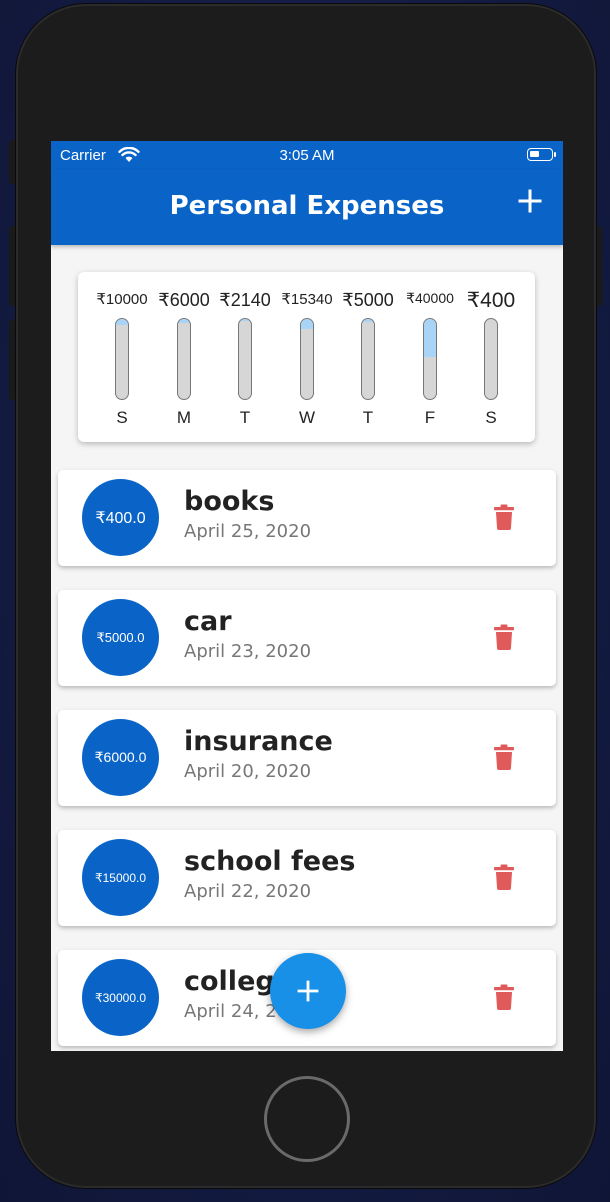  I want to click on chart-bar-1: ₹6000 M, so click(184, 357).